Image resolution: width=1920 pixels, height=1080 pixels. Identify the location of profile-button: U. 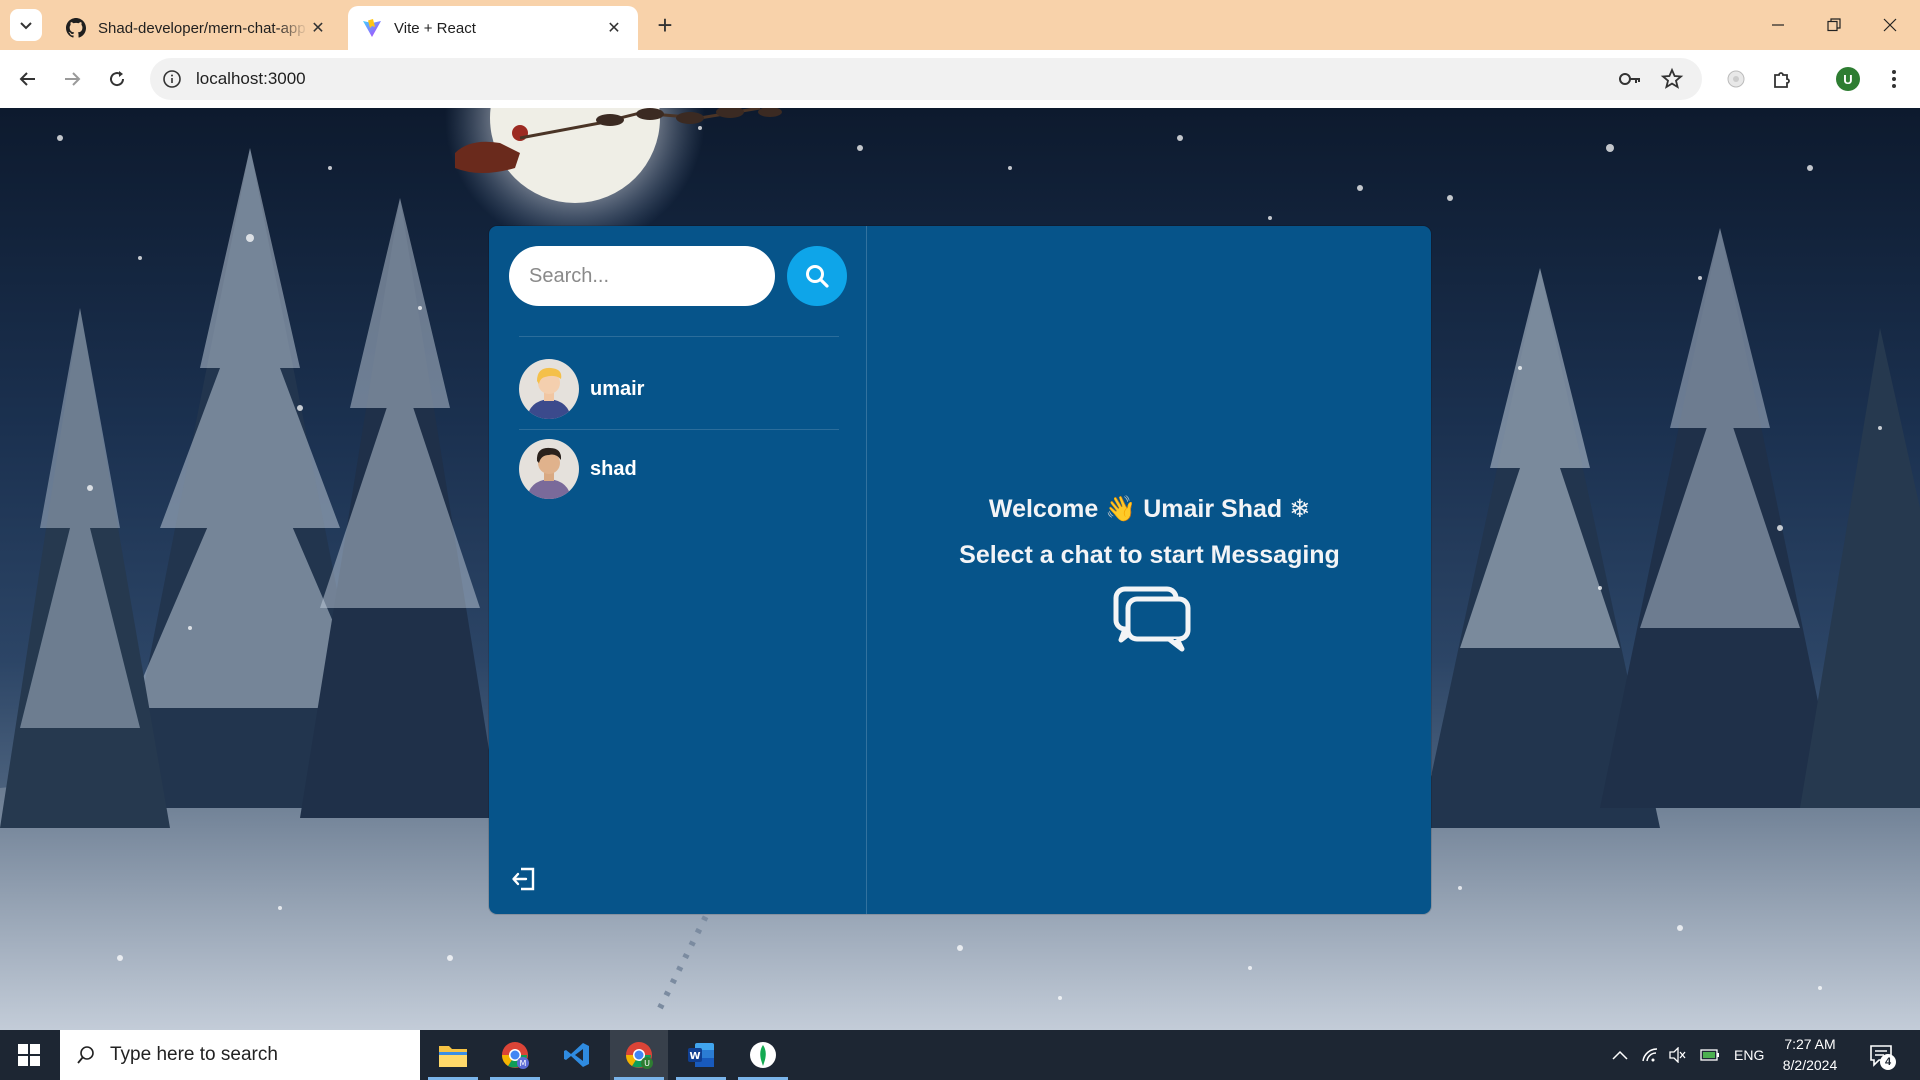
(1848, 79).